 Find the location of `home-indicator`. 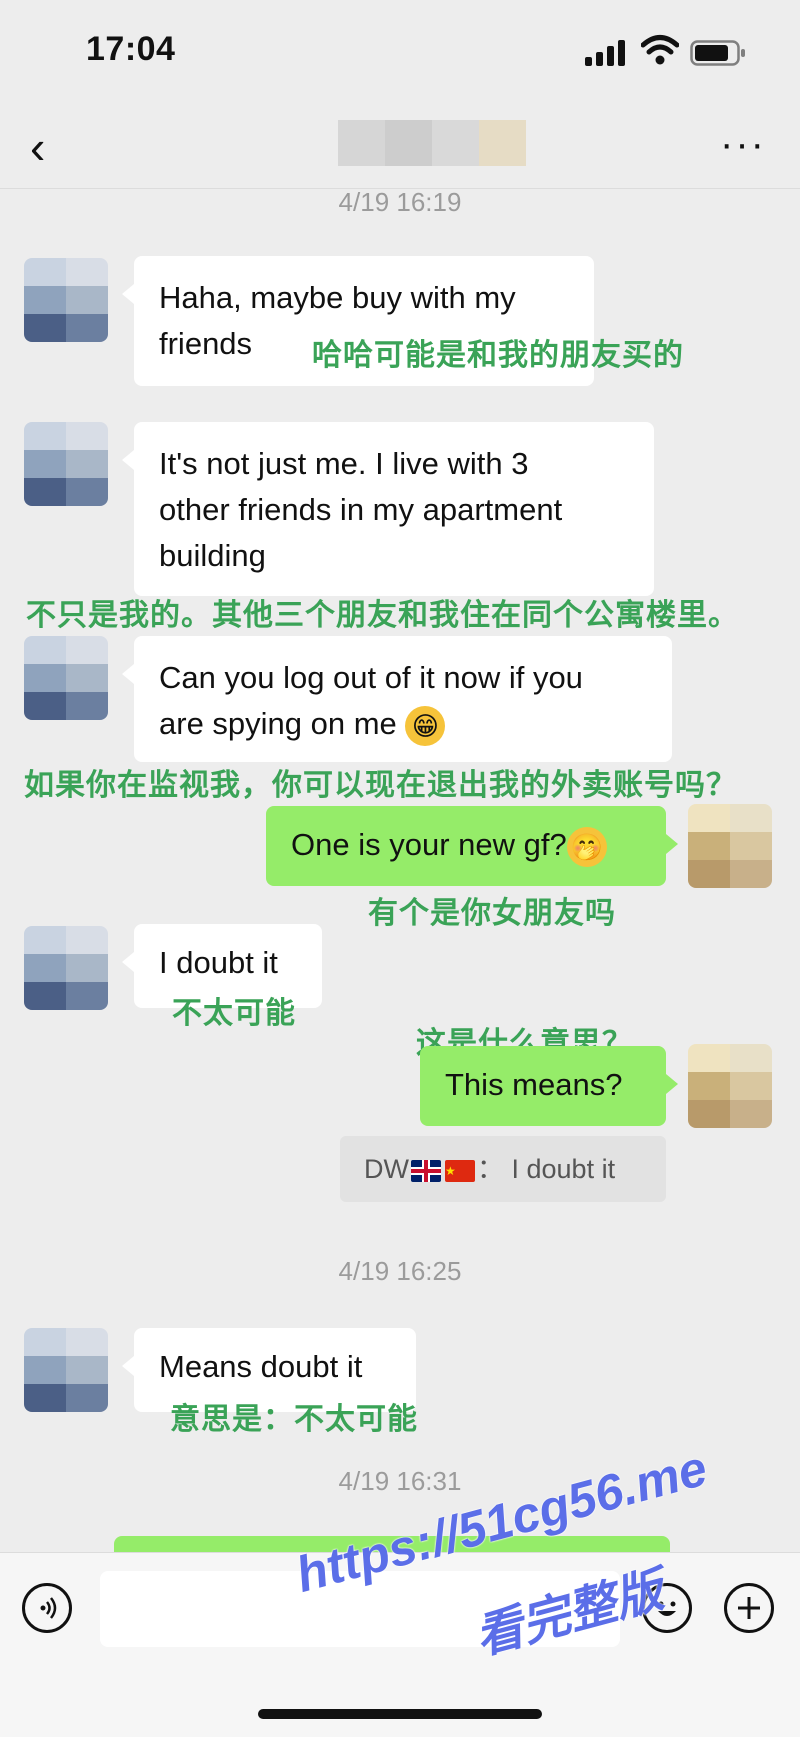

home-indicator is located at coordinates (400, 1714).